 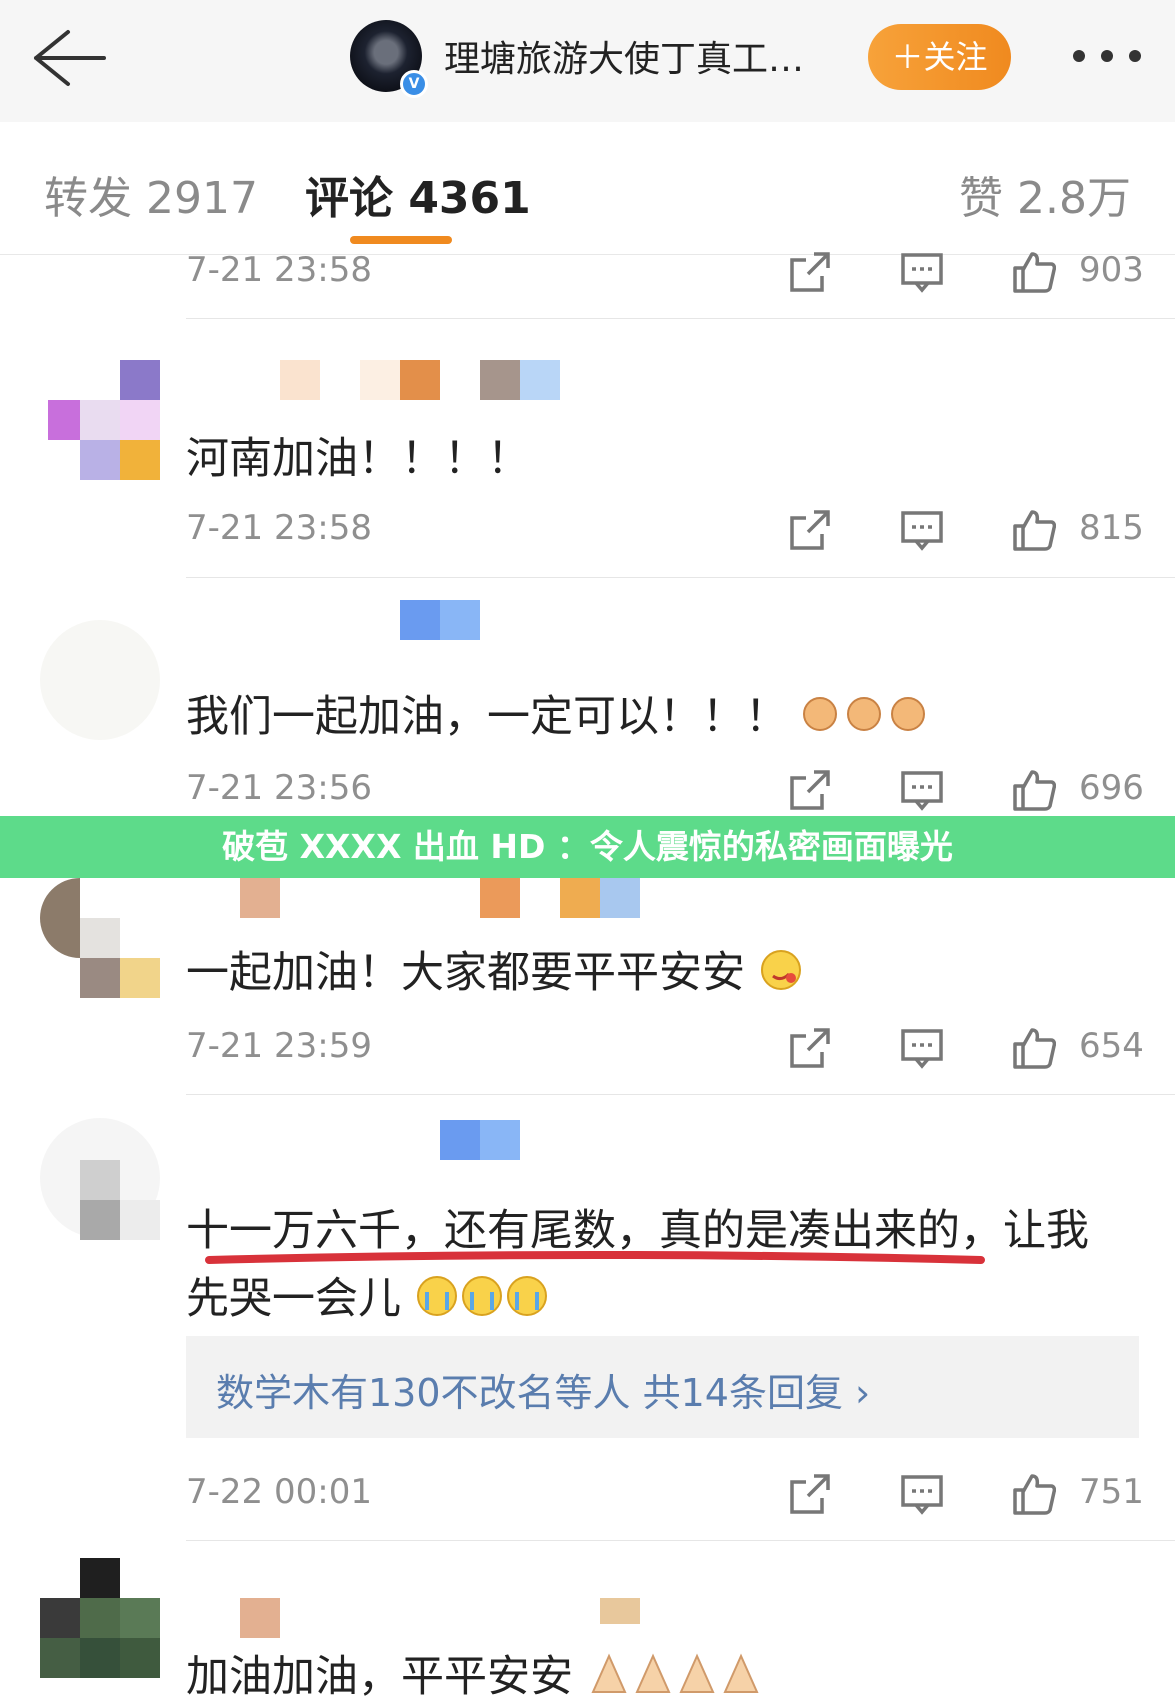 What do you see at coordinates (418, 194) in the screenshot?
I see `tab-comments: 评论 4361` at bounding box center [418, 194].